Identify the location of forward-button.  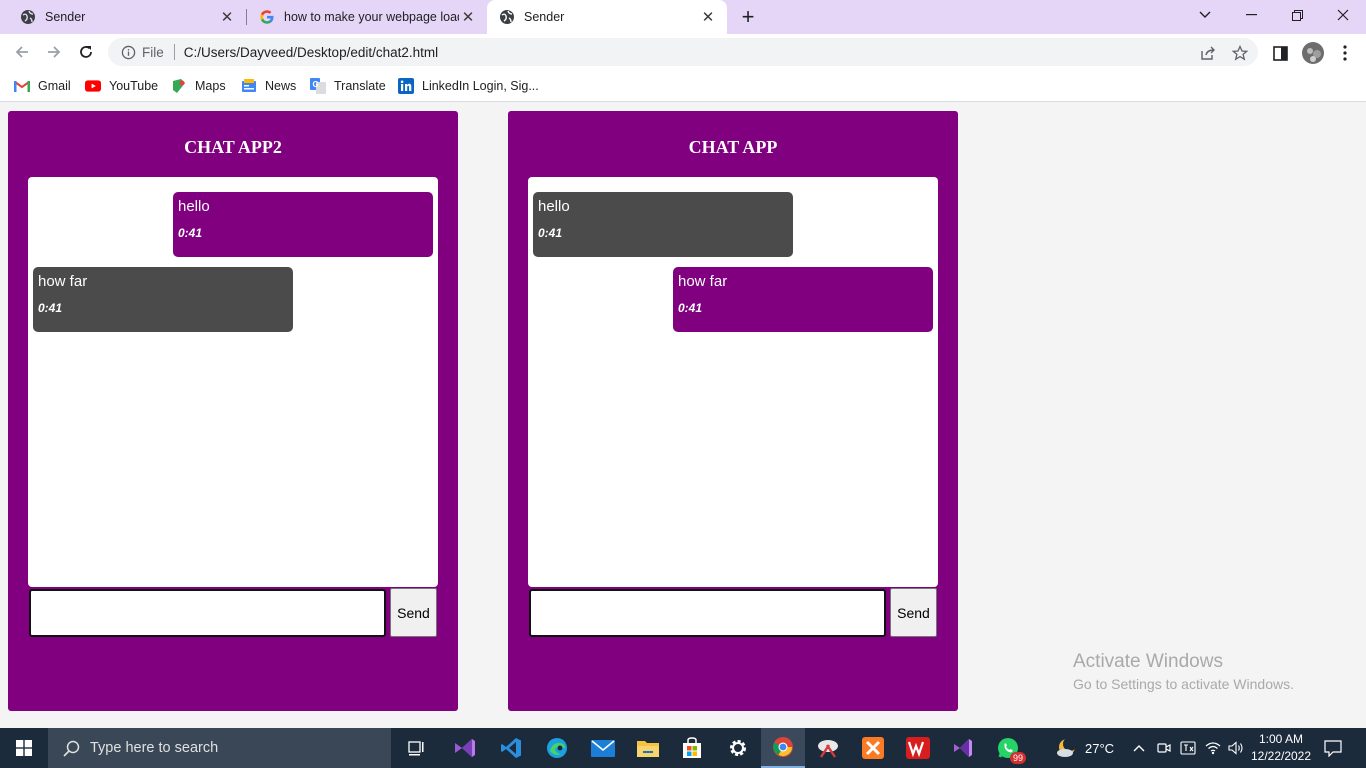
(54, 52).